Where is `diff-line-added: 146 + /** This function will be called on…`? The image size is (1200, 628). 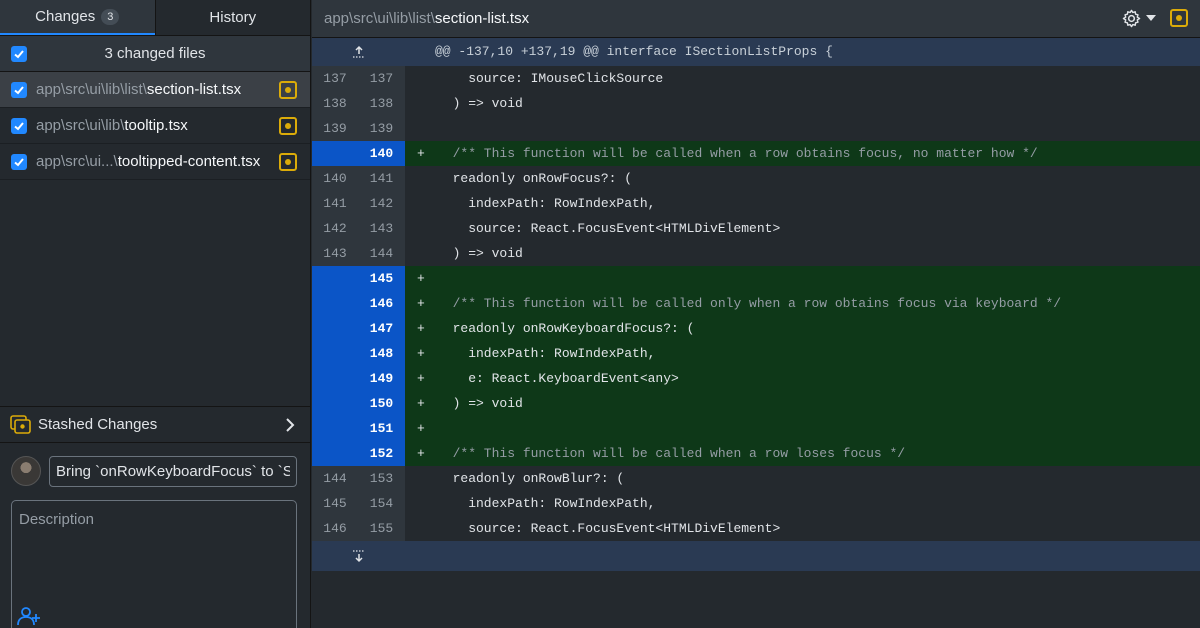 diff-line-added: 146 + /** This function will be called on… is located at coordinates (756, 303).